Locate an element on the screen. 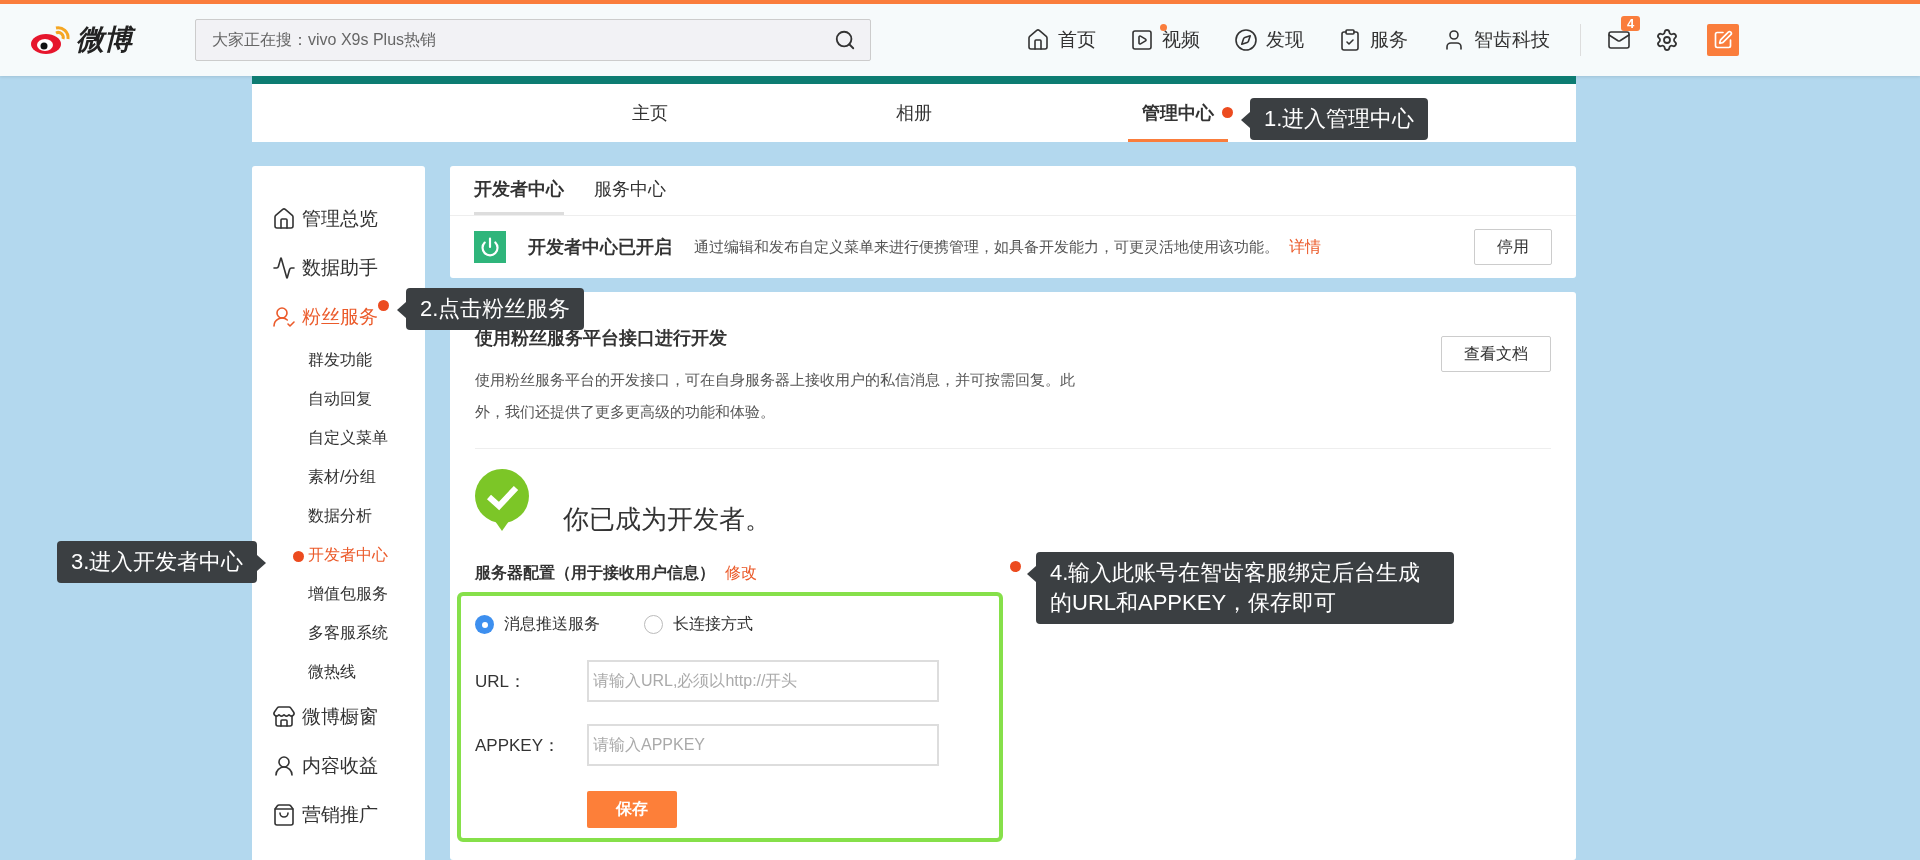 The width and height of the screenshot is (1920, 860). radio-label: 消息推送服务 is located at coordinates (552, 624).